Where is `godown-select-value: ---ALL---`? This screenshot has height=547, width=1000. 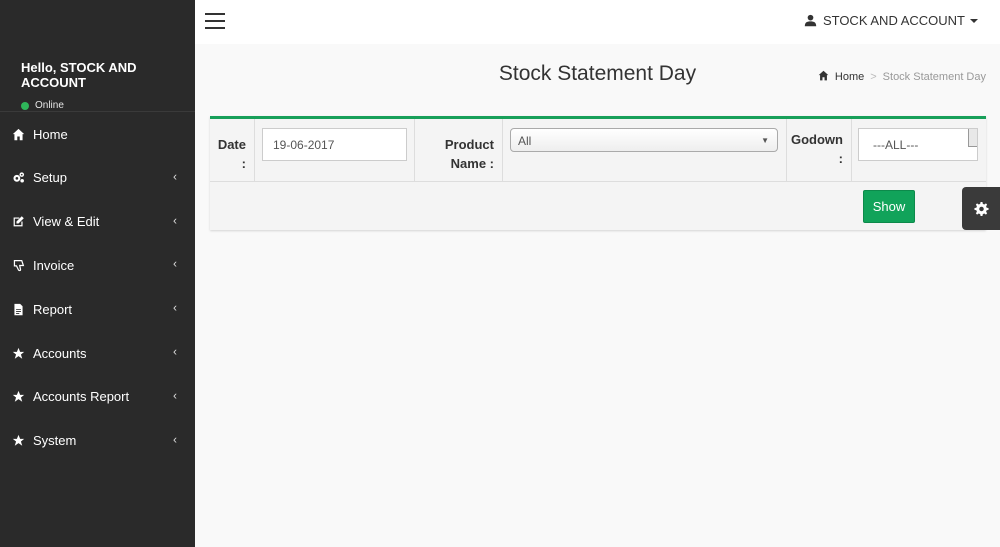
godown-select-value: ---ALL--- is located at coordinates (896, 145).